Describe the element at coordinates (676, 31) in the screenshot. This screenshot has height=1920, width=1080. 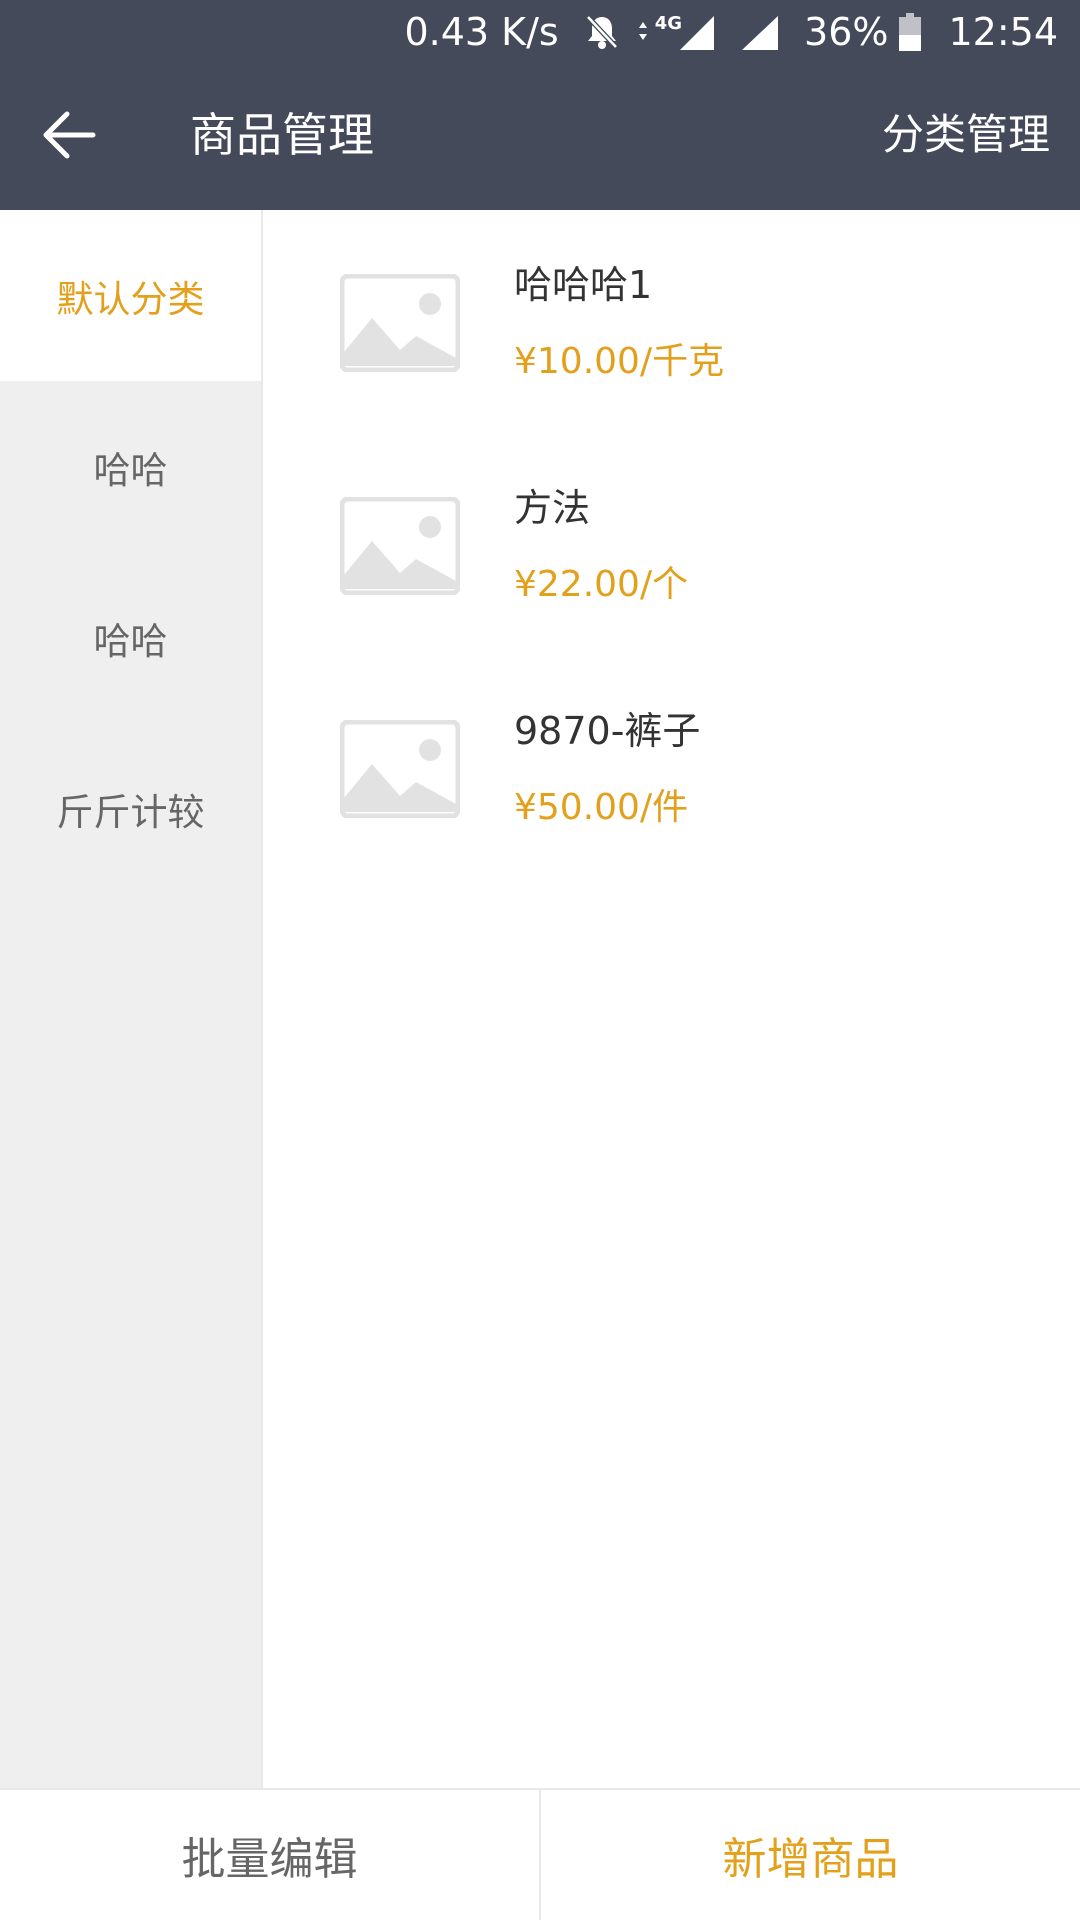
I see `network-indicator: 4G` at that location.